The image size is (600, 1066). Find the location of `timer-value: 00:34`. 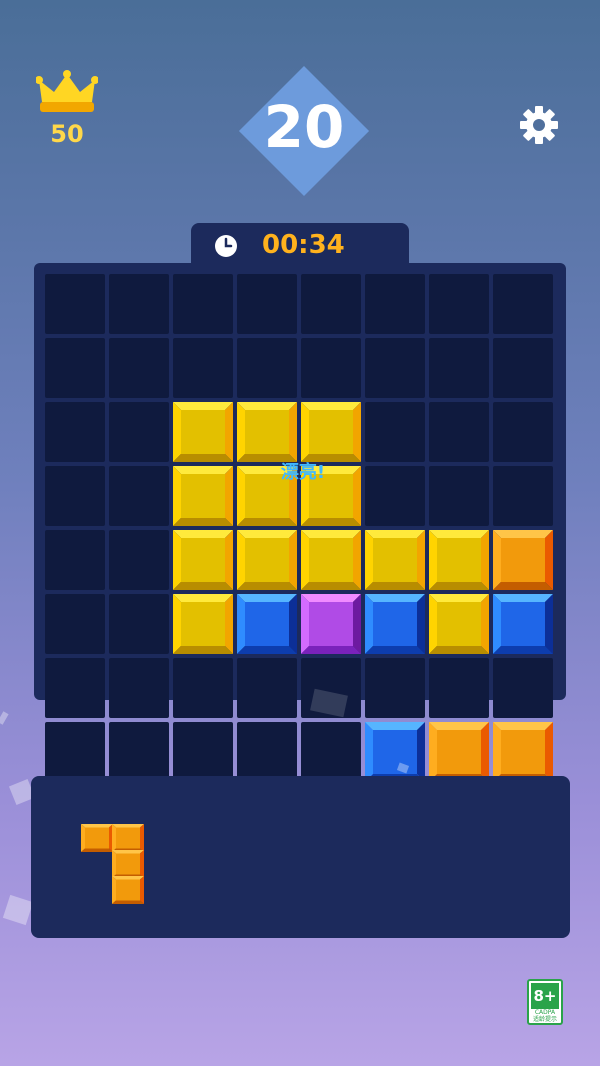

timer-value: 00:34 is located at coordinates (303, 245).